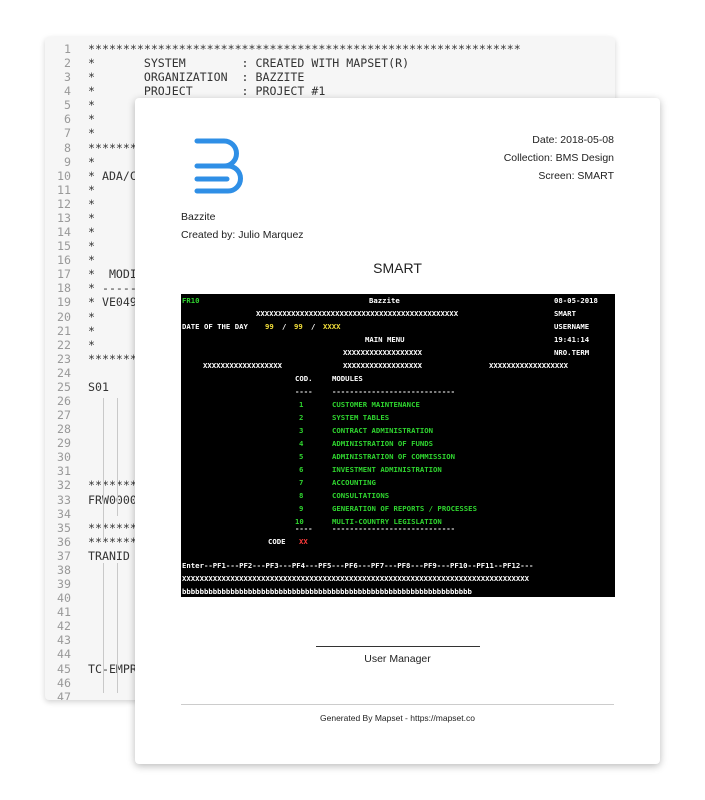  Describe the element at coordinates (382, 430) in the screenshot. I see `menu-option-label: CONTRACT ADMINISTRATION` at that location.